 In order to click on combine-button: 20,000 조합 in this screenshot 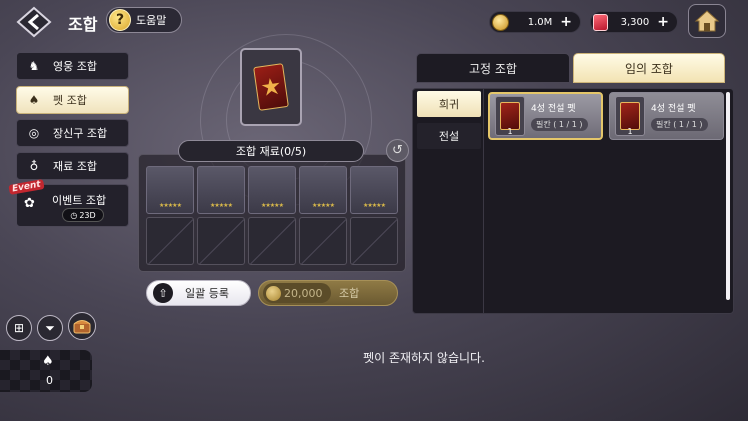, I will do `click(328, 293)`.